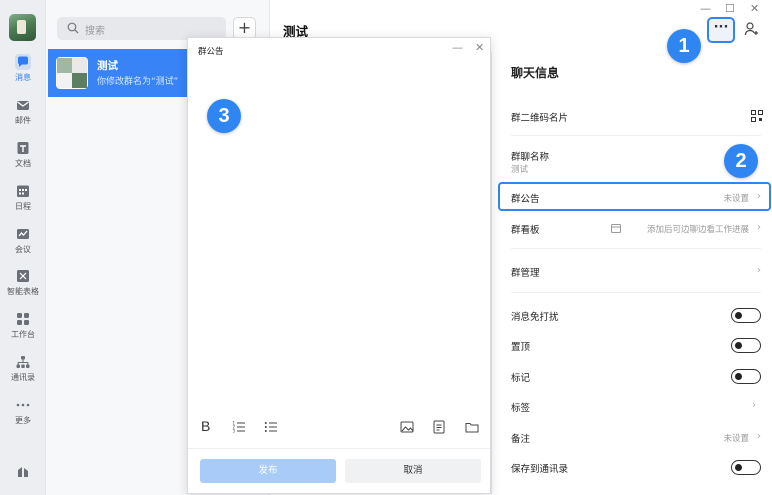 The image size is (772, 495). What do you see at coordinates (632, 229) in the screenshot?
I see `group-board-row: 群看板 添加后可边聊边看工作进展 ›` at bounding box center [632, 229].